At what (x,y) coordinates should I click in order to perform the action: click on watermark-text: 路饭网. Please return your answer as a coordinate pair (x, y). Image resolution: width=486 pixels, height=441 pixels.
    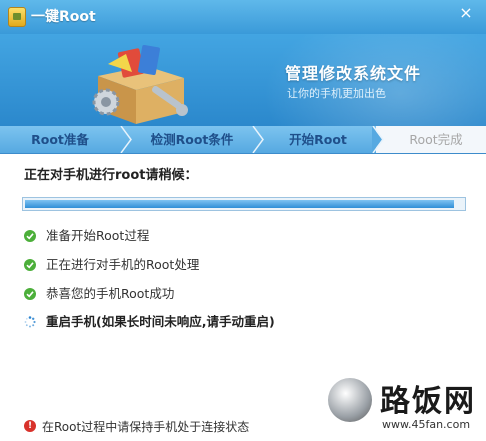
    Looking at the image, I should click on (428, 401).